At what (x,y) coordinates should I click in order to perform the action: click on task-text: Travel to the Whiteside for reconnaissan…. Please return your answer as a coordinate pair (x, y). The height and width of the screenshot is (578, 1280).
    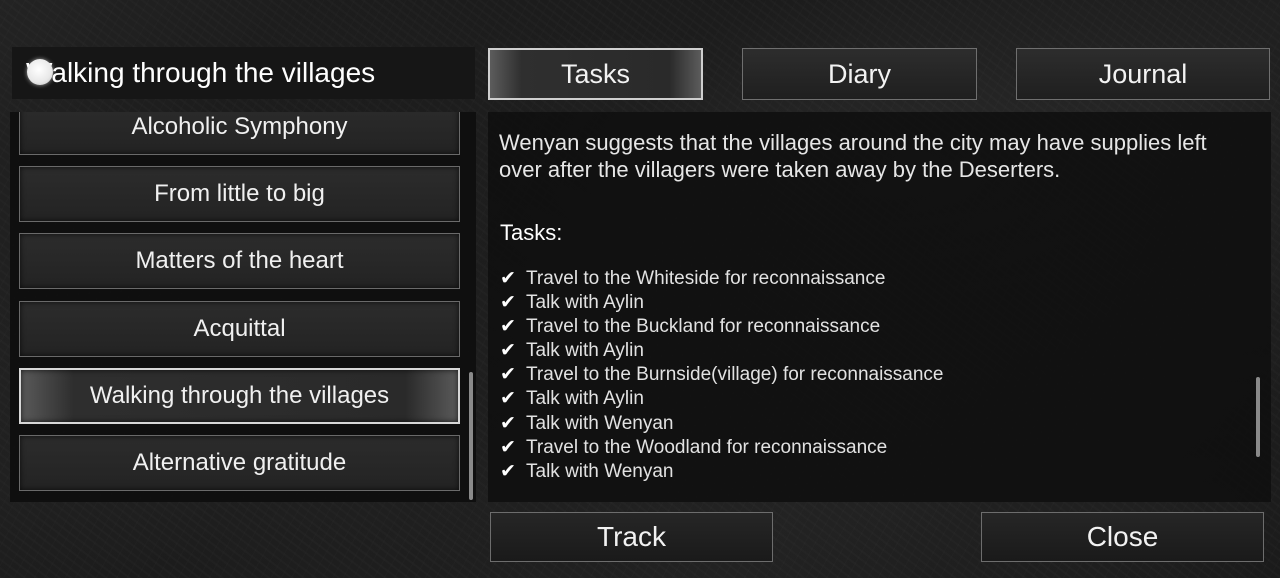
    Looking at the image, I should click on (706, 278).